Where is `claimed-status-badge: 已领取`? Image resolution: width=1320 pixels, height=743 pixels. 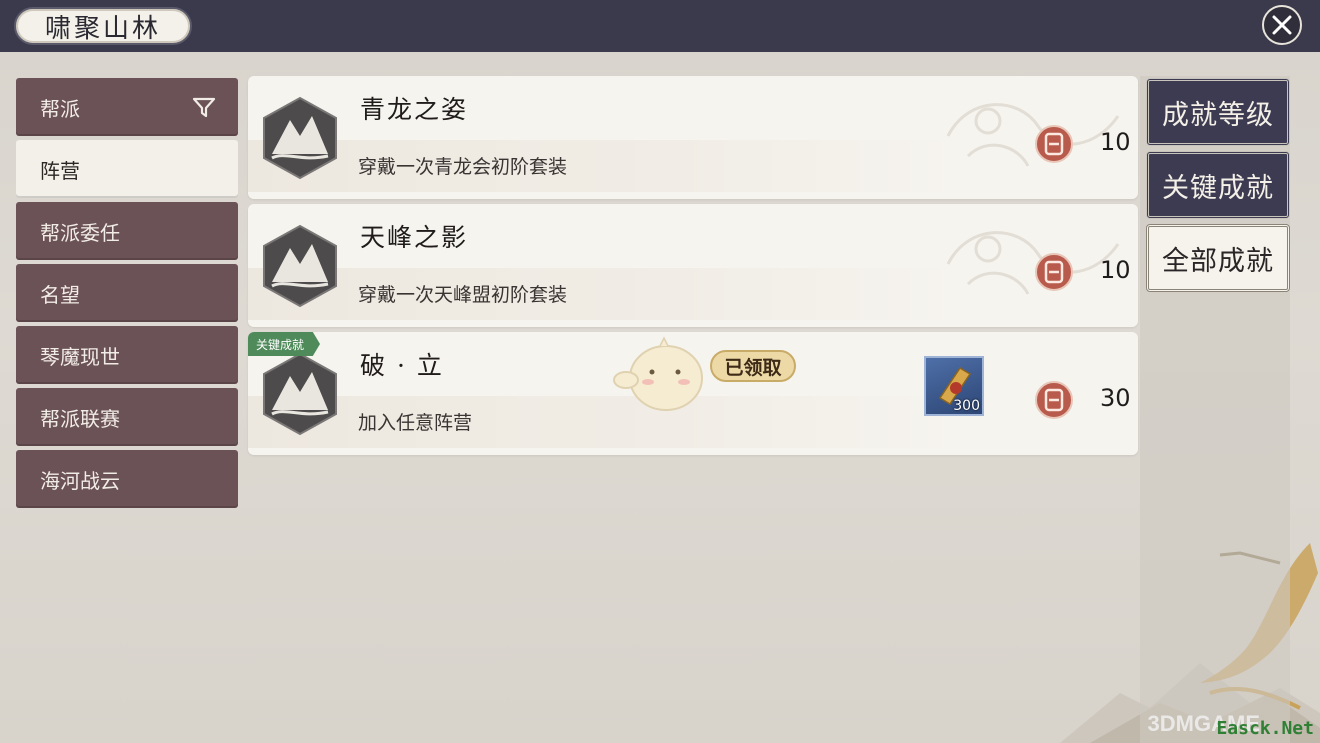 claimed-status-badge: 已领取 is located at coordinates (753, 366).